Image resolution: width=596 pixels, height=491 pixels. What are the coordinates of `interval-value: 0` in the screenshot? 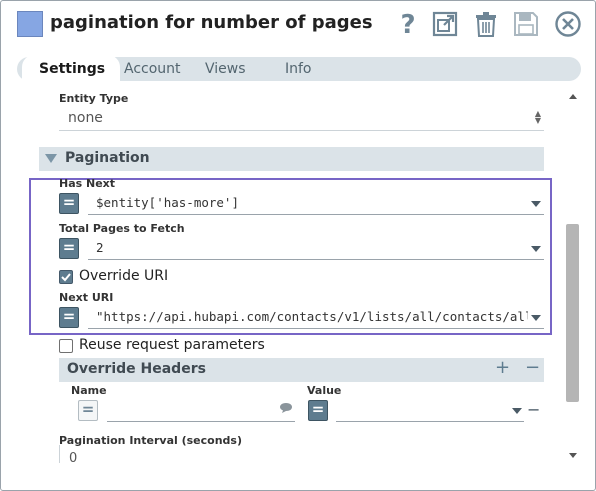 It's located at (73, 457).